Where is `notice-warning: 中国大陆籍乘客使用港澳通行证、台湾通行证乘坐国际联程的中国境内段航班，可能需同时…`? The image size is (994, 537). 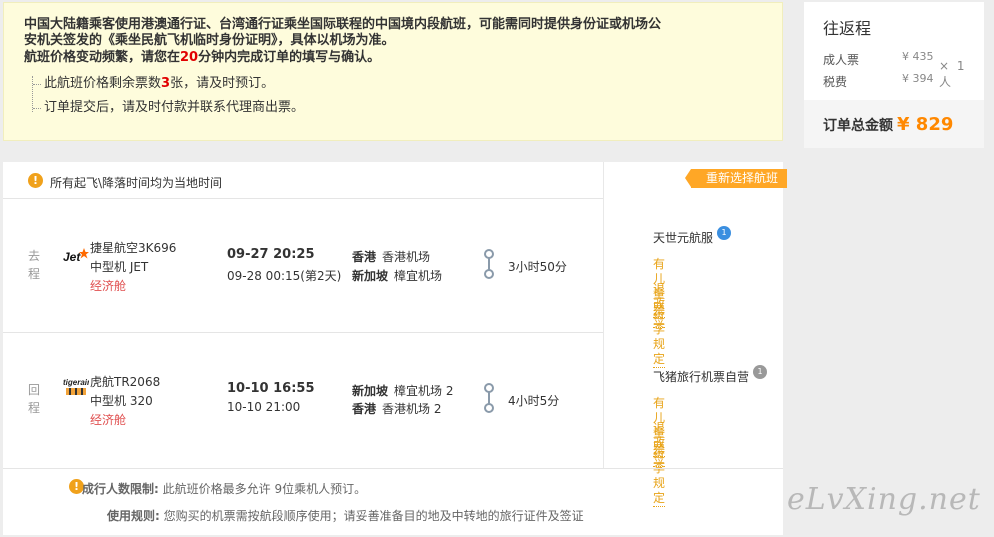 notice-warning: 中国大陆籍乘客使用港澳通行证、台湾通行证乘坐国际联程的中国境内段航班，可能需同时… is located at coordinates (393, 41).